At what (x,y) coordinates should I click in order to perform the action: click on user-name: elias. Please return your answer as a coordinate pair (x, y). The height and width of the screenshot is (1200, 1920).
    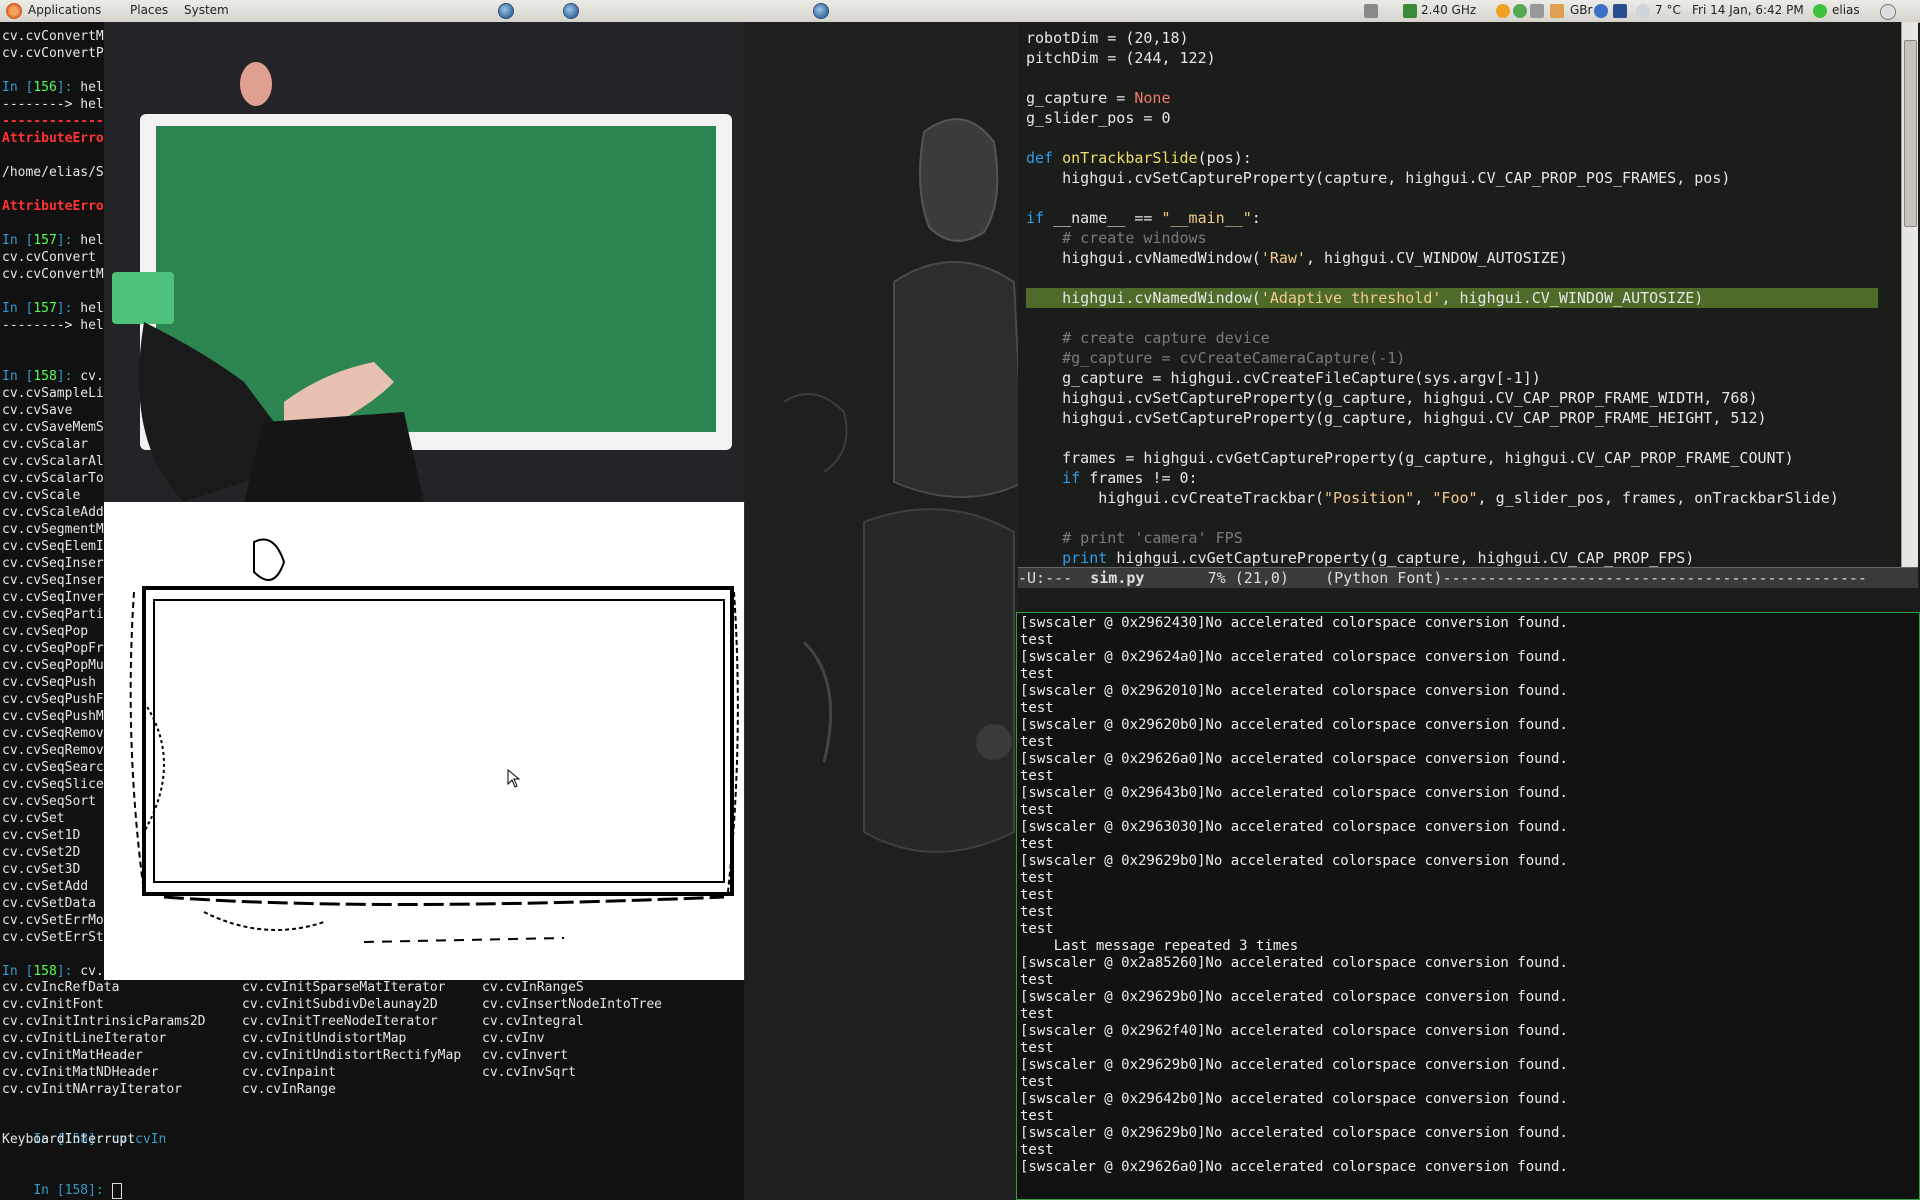
    Looking at the image, I should click on (1846, 10).